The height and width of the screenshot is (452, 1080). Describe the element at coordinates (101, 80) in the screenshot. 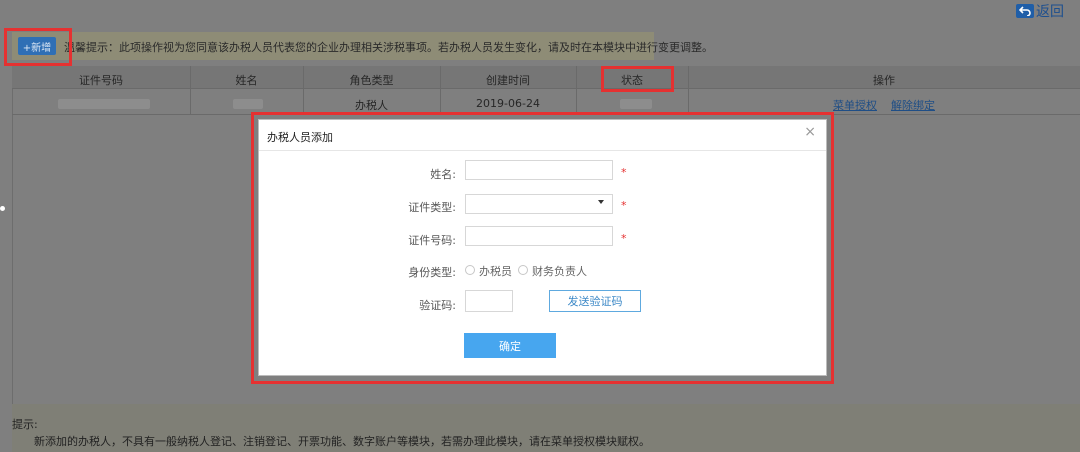

I see `col-header-id-number: 证件号码` at that location.